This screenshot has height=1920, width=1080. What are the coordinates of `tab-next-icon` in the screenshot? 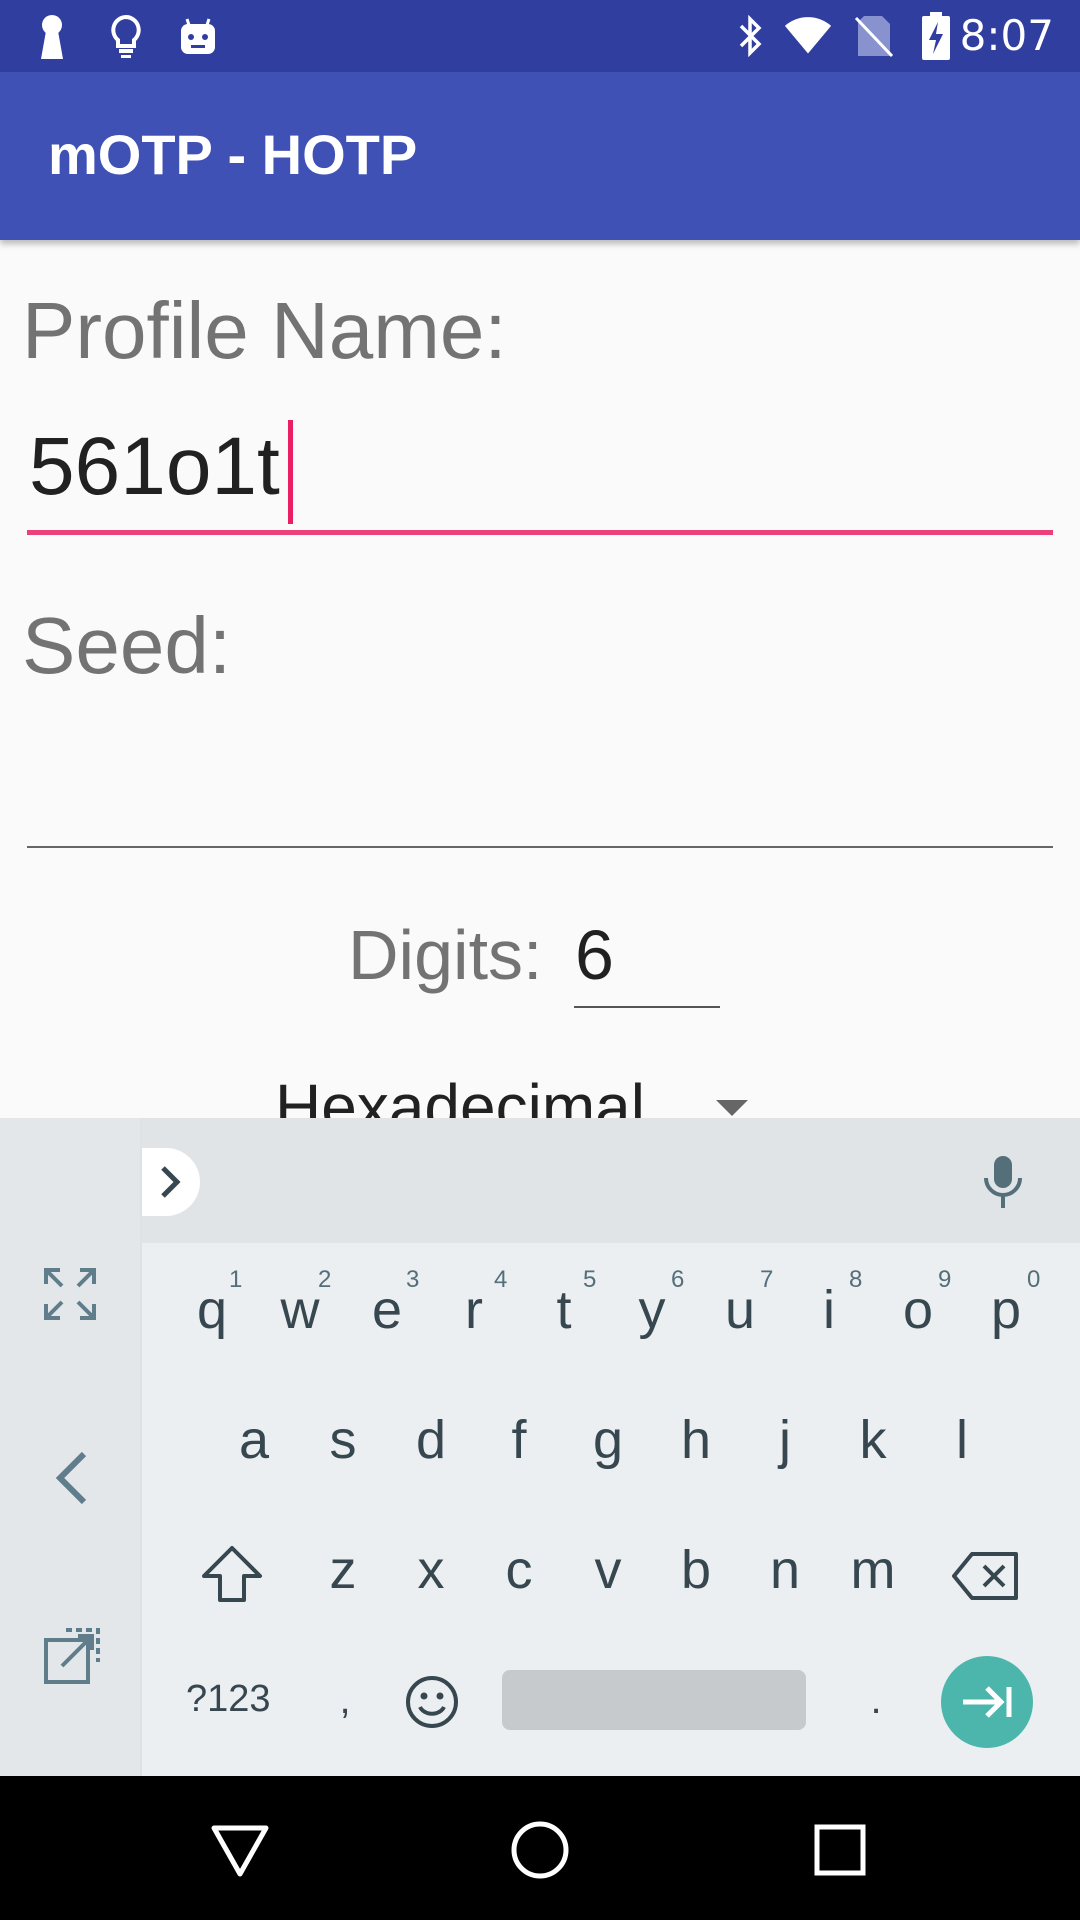 It's located at (987, 1702).